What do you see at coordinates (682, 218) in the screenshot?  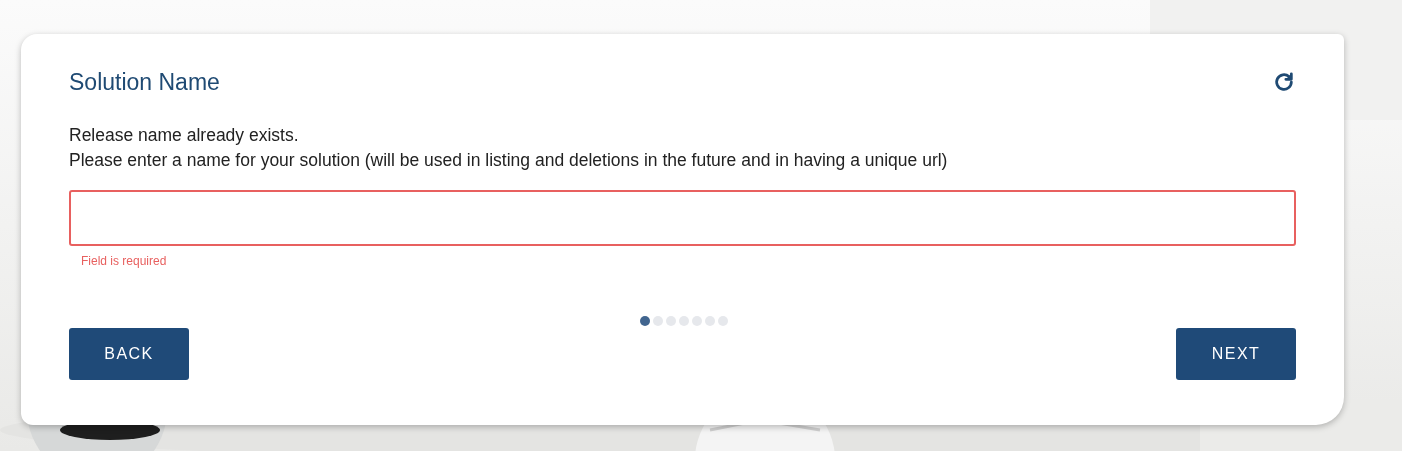 I see `solution-name-field` at bounding box center [682, 218].